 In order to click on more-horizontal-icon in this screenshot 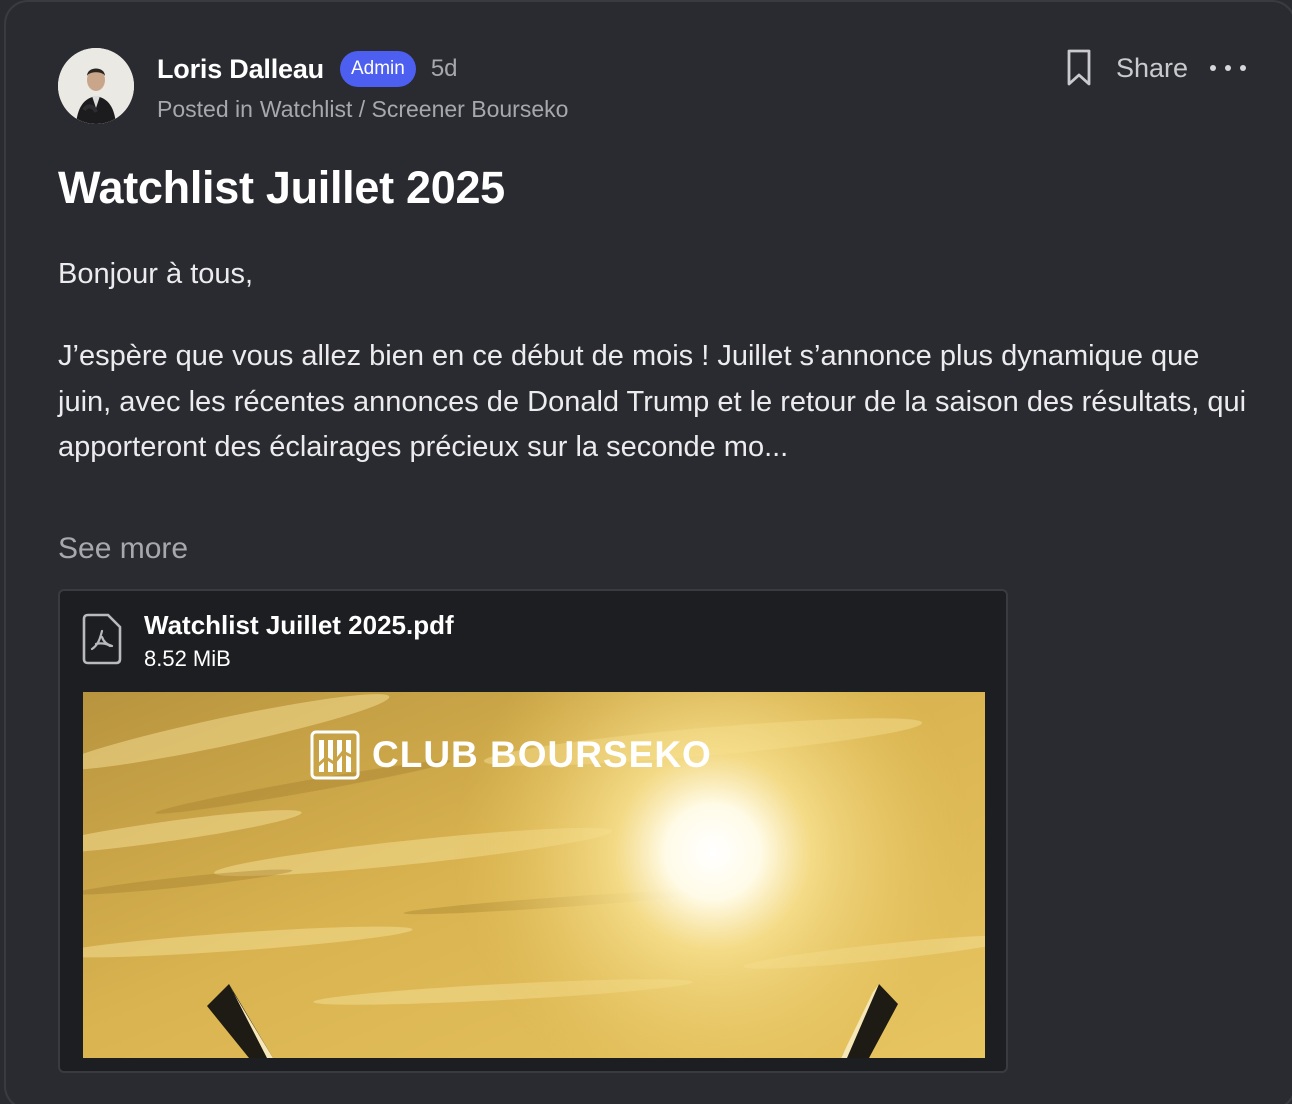, I will do `click(1228, 68)`.